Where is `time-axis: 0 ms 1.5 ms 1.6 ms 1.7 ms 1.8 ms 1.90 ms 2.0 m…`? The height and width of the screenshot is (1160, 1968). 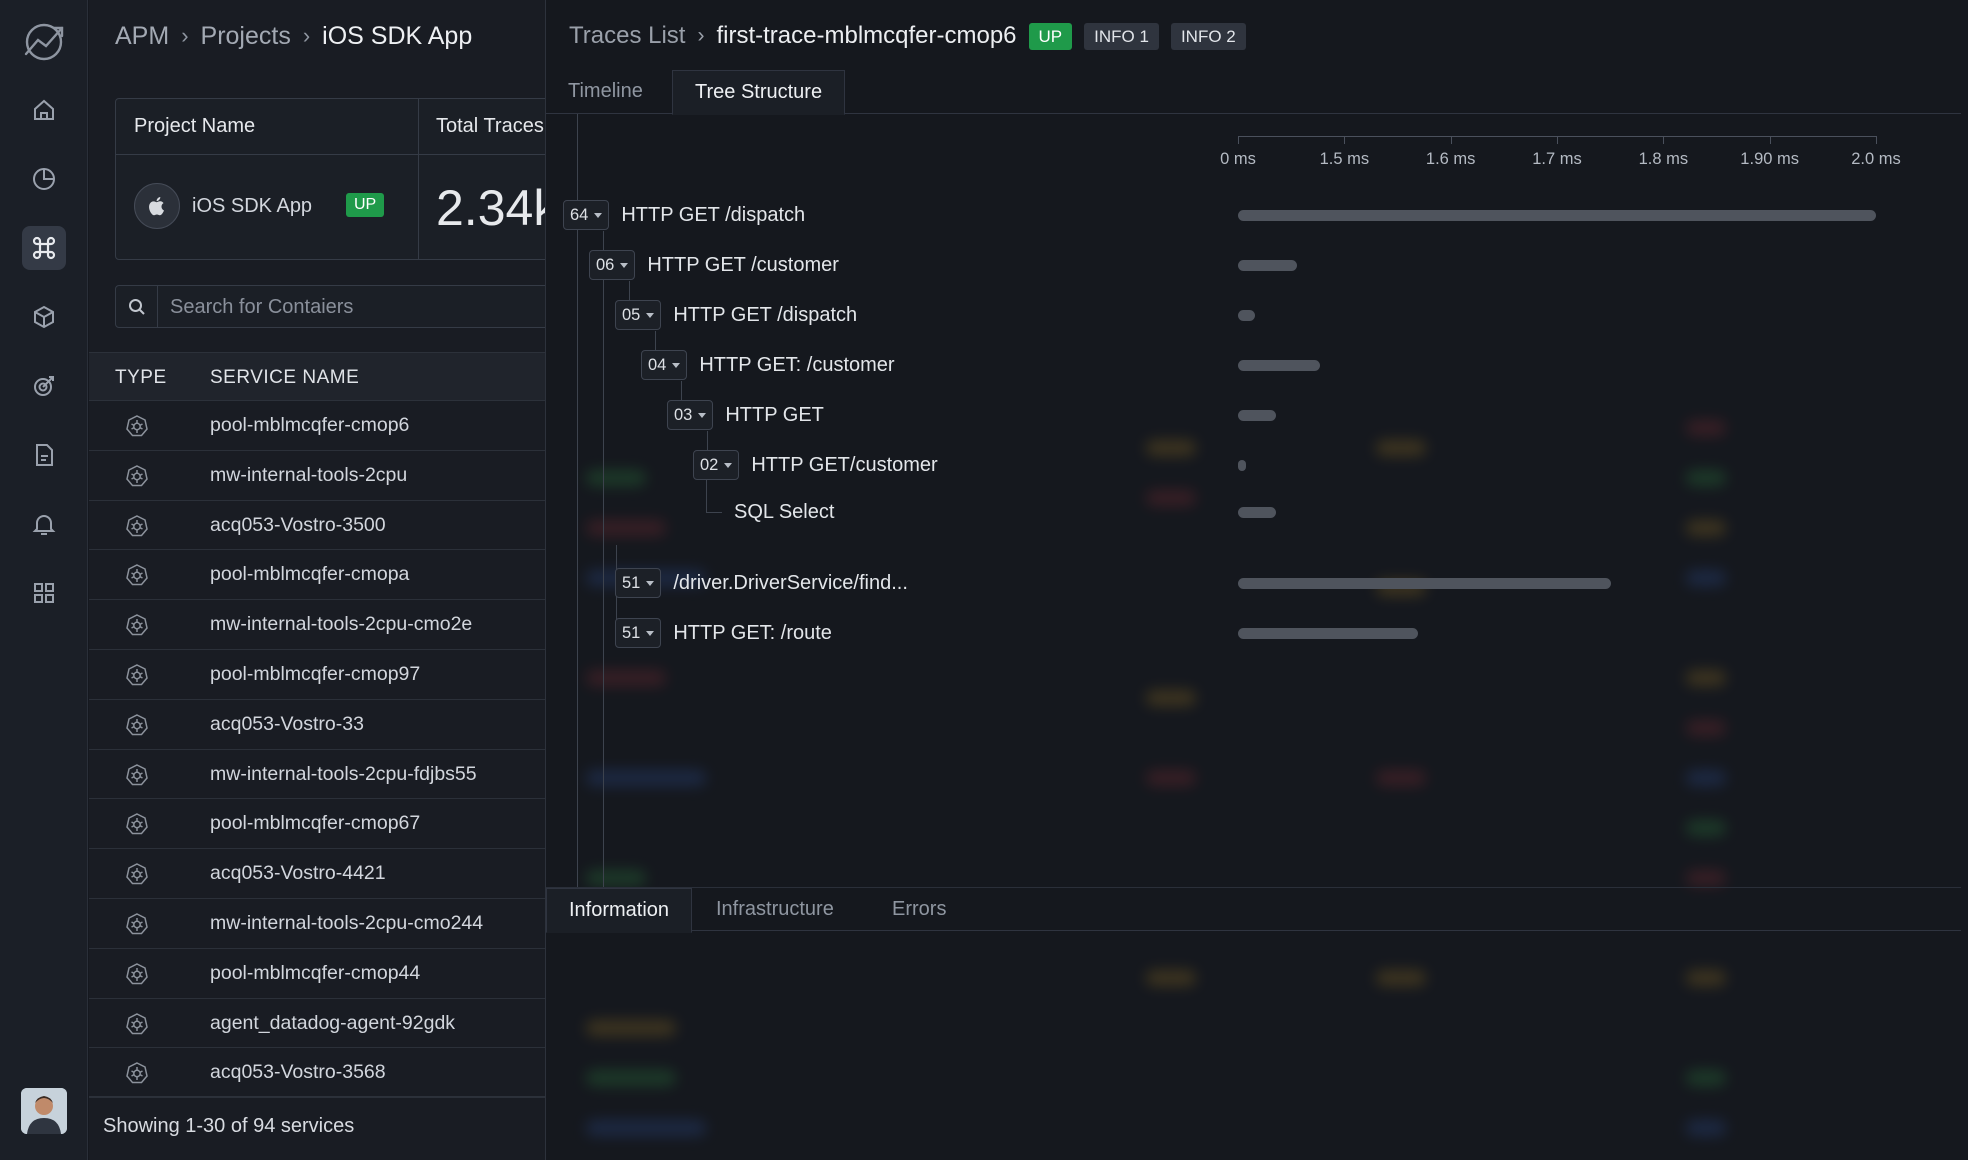
time-axis: 0 ms 1.5 ms 1.6 ms 1.7 ms 1.8 ms 1.90 ms 2.0 m… is located at coordinates (1559, 166).